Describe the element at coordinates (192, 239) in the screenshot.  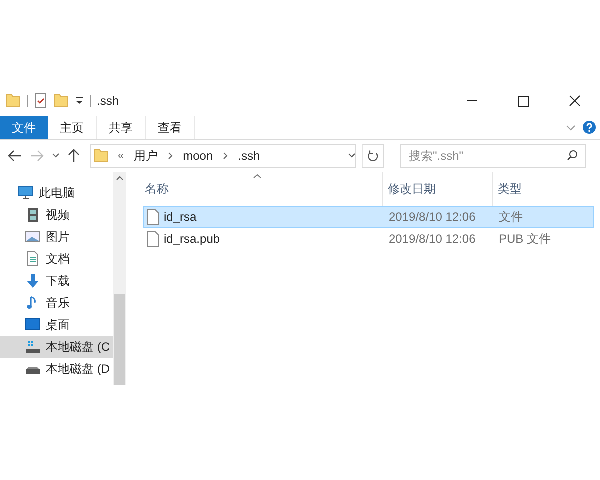
I see `file-name: id_rsa.pub` at that location.